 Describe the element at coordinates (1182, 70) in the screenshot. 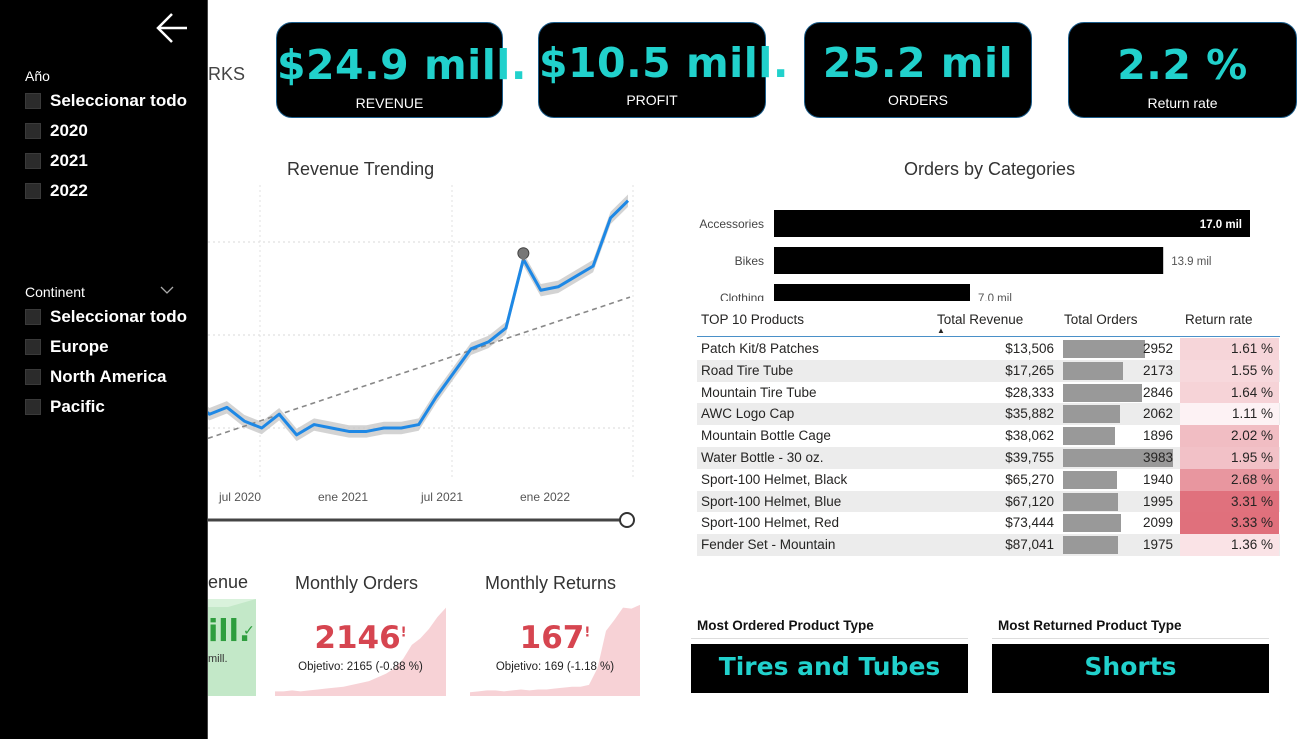

I see `kpi-card-return-rate: 2.2 % Return rate` at that location.